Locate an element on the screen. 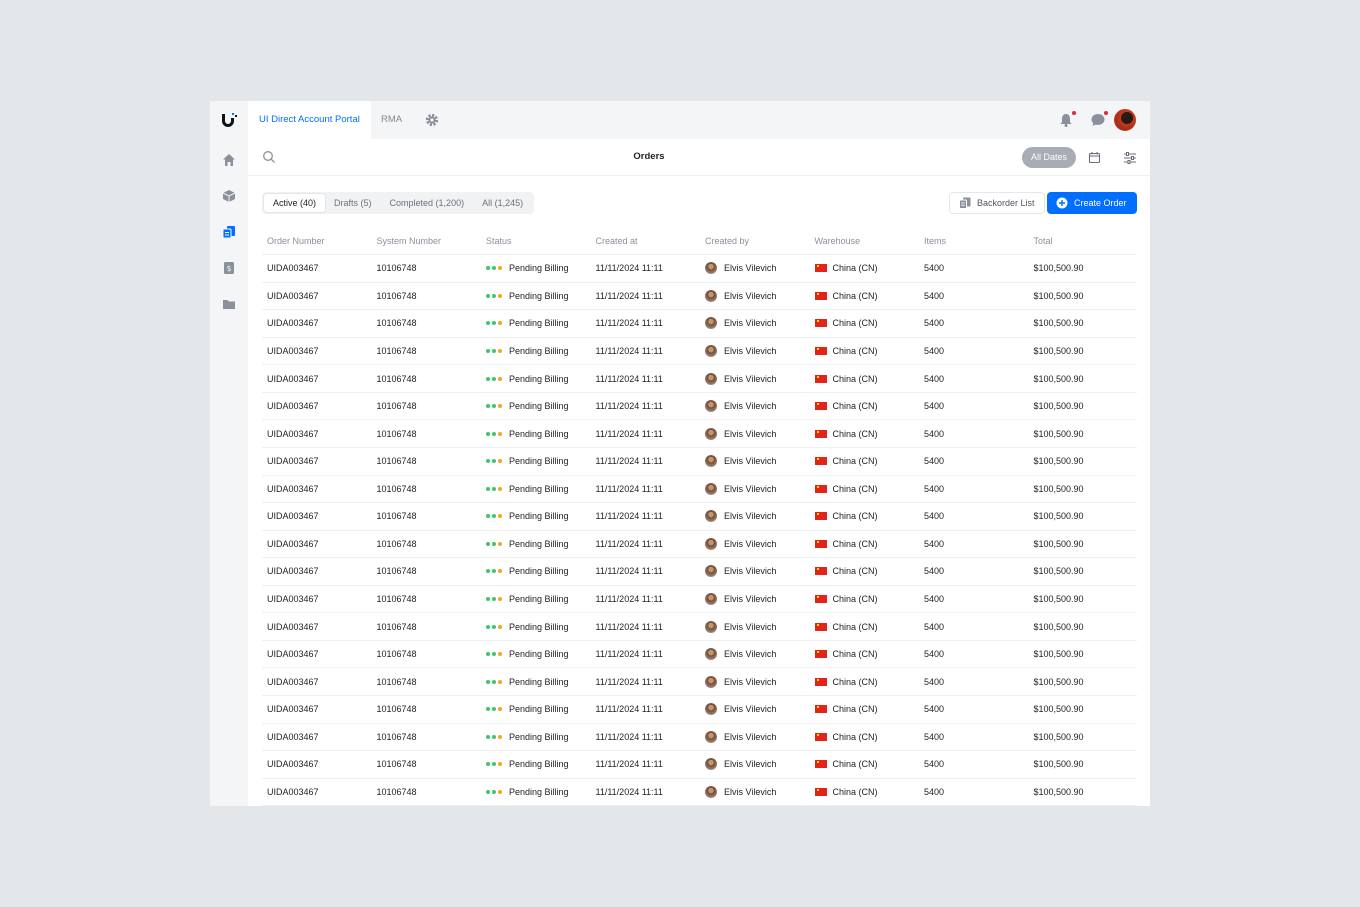  folder-icon is located at coordinates (229, 304).